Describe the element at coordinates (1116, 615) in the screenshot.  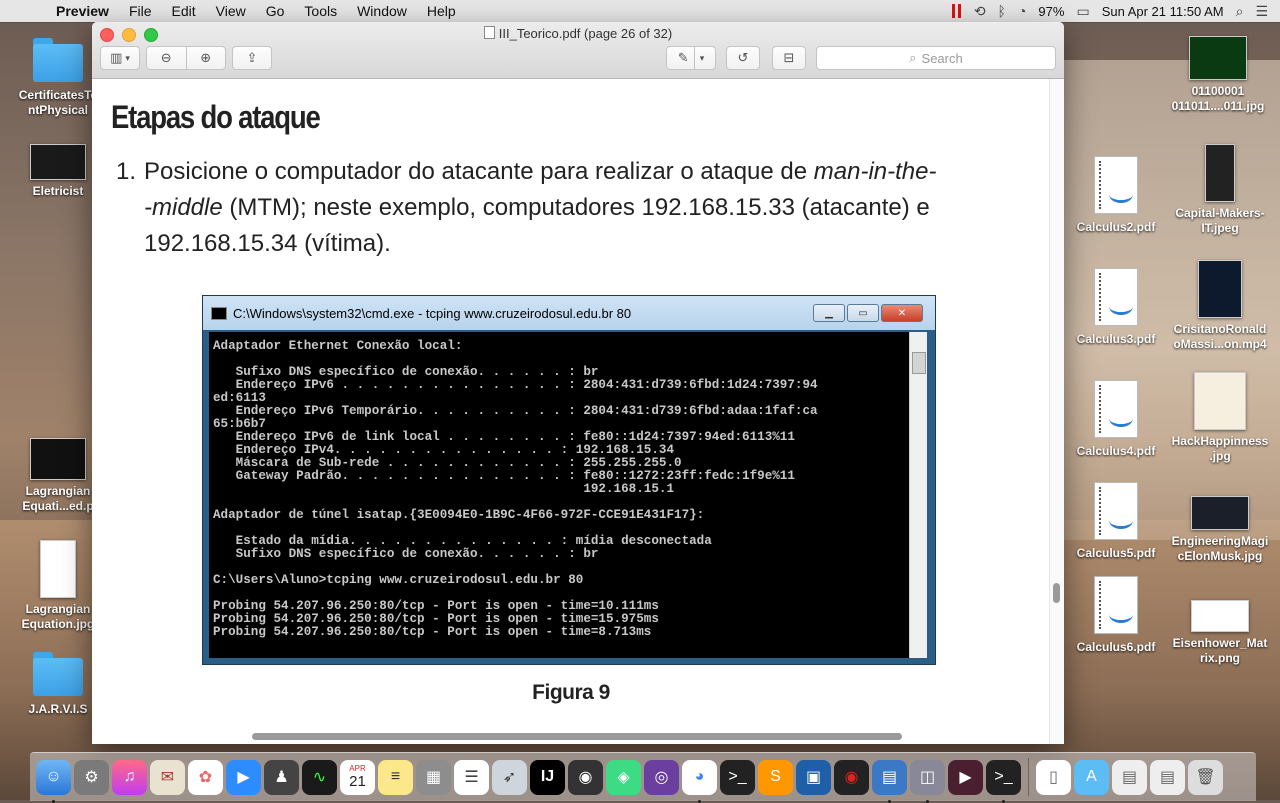
I see `desktop-file-calculus6: Calculus6.pdf` at that location.